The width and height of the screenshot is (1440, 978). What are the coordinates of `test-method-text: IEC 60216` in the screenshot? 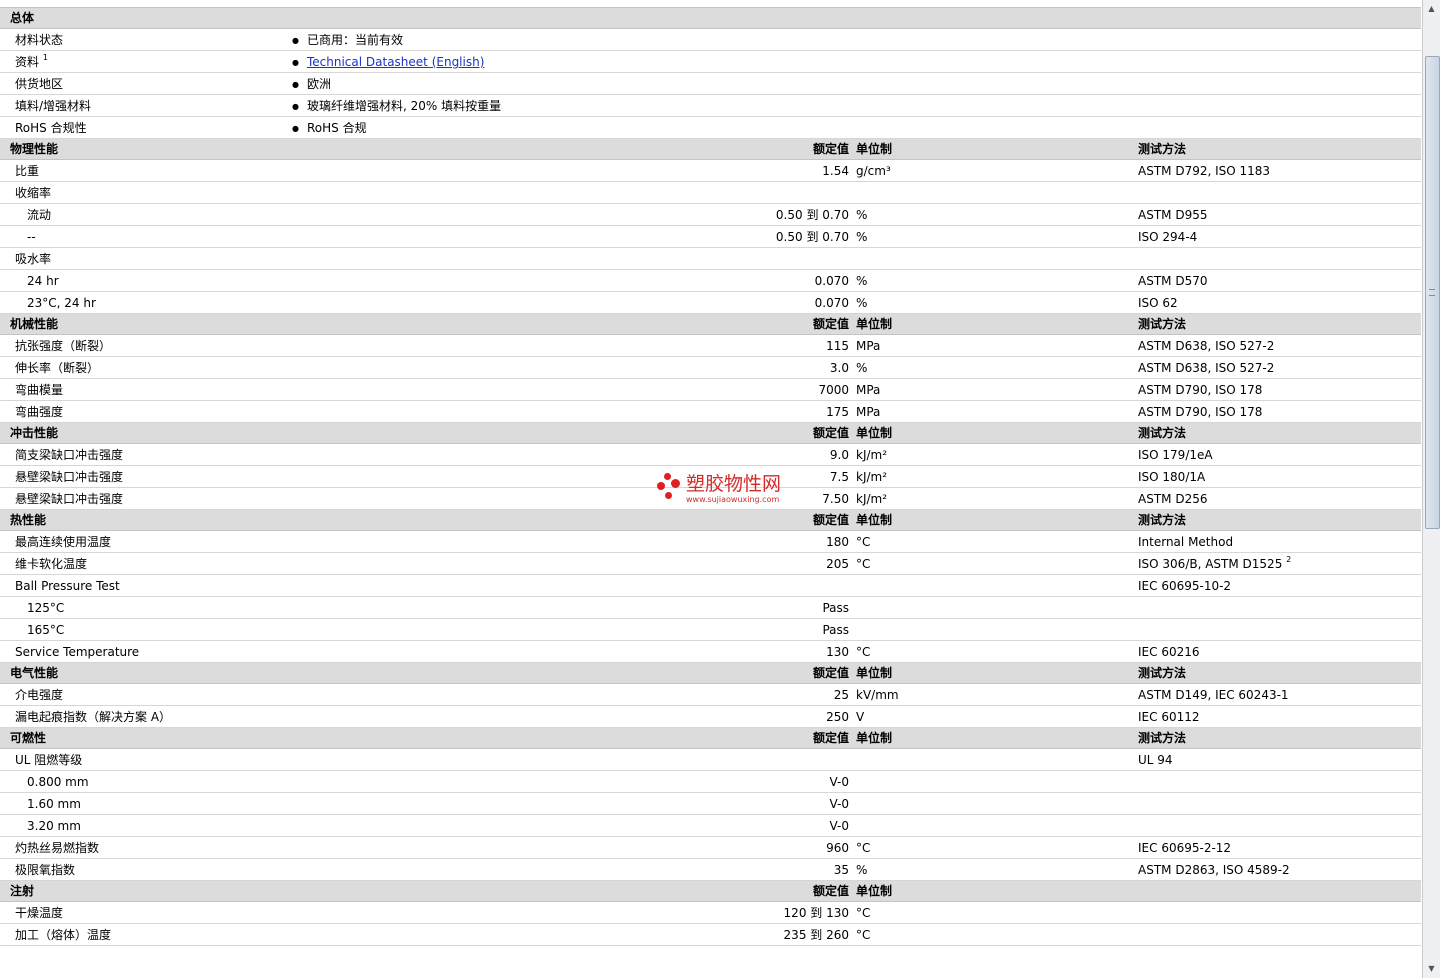 It's located at (1169, 652).